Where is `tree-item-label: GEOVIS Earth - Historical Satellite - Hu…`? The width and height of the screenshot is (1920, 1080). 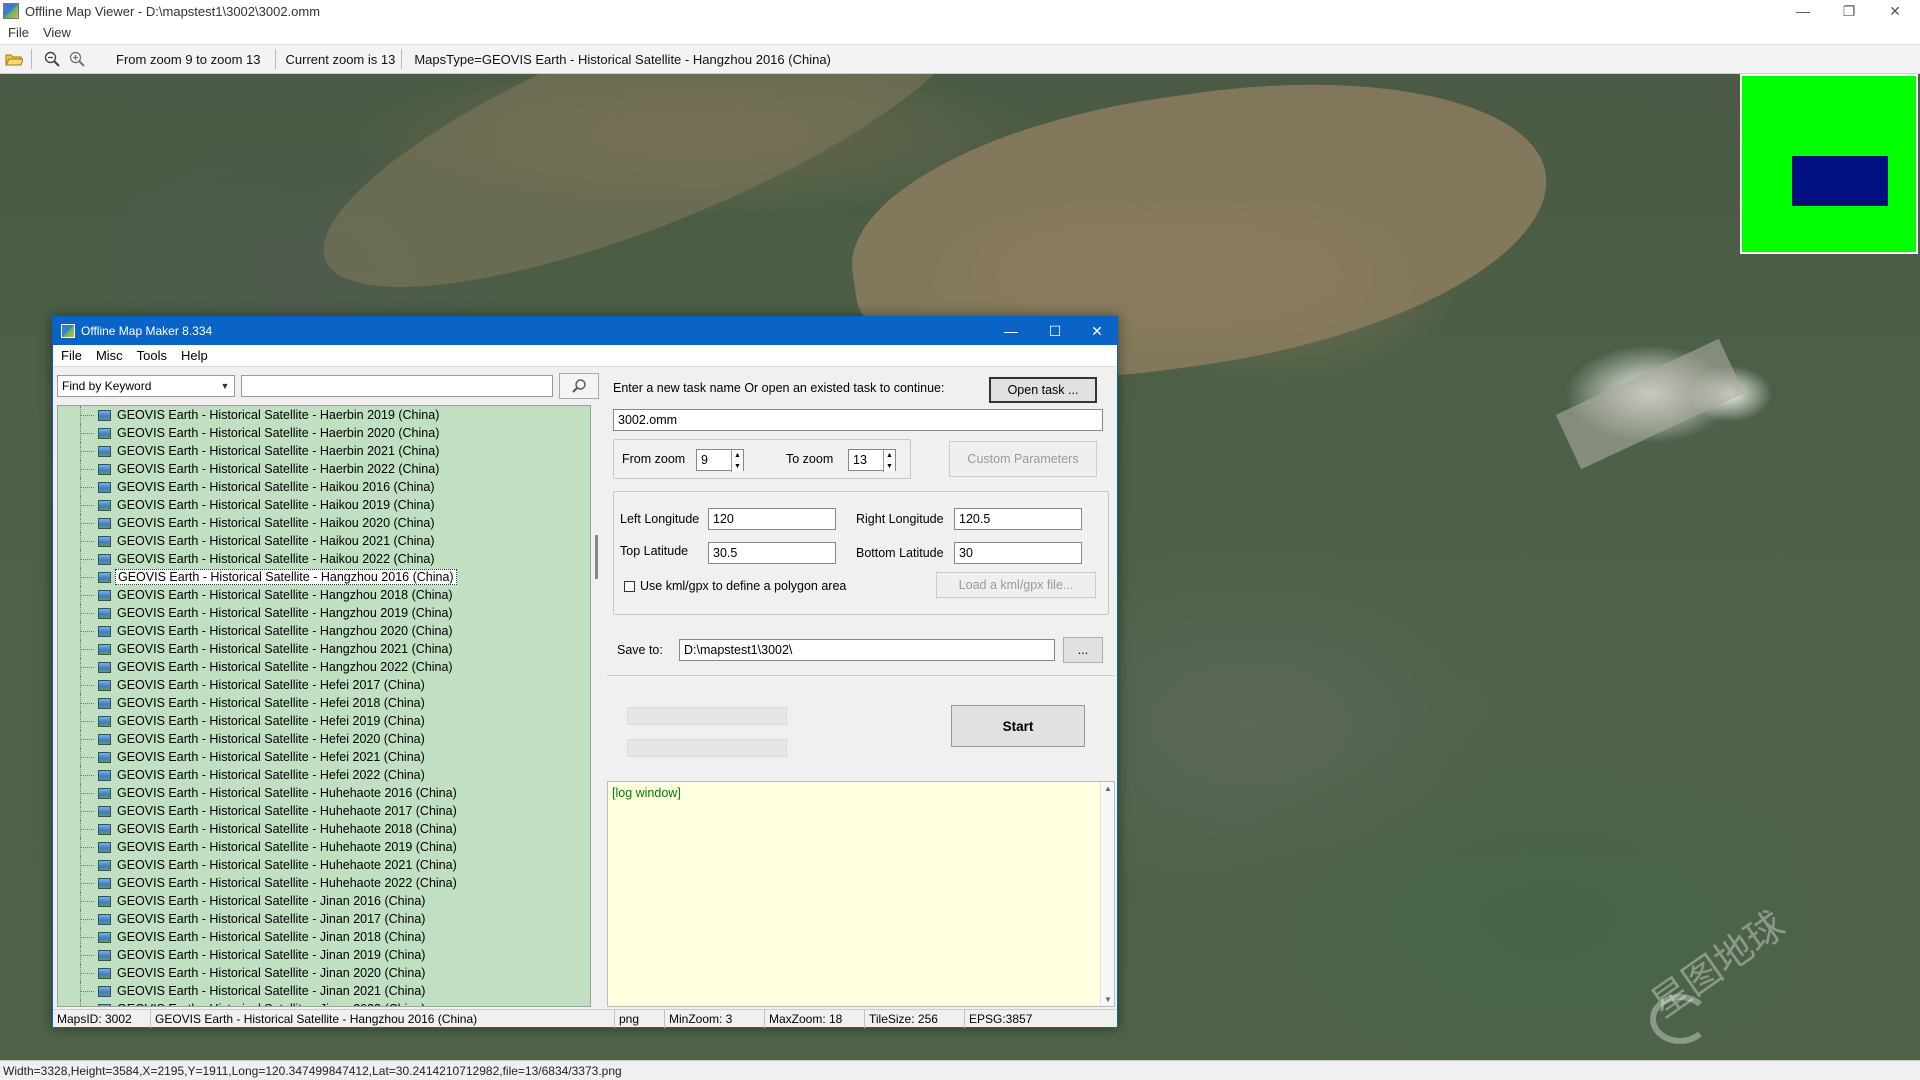 tree-item-label: GEOVIS Earth - Historical Satellite - Hu… is located at coordinates (287, 883).